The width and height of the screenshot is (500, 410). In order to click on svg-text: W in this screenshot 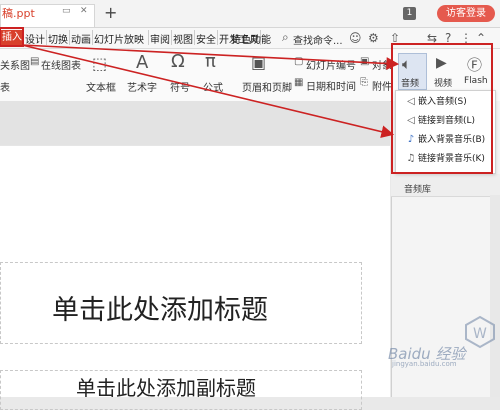, I will do `click(480, 334)`.